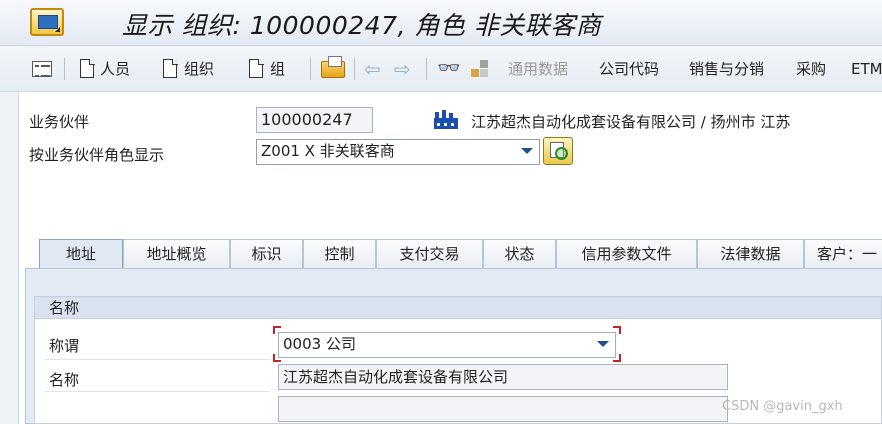  Describe the element at coordinates (527, 151) in the screenshot. I see `chevron-down-icon` at that location.